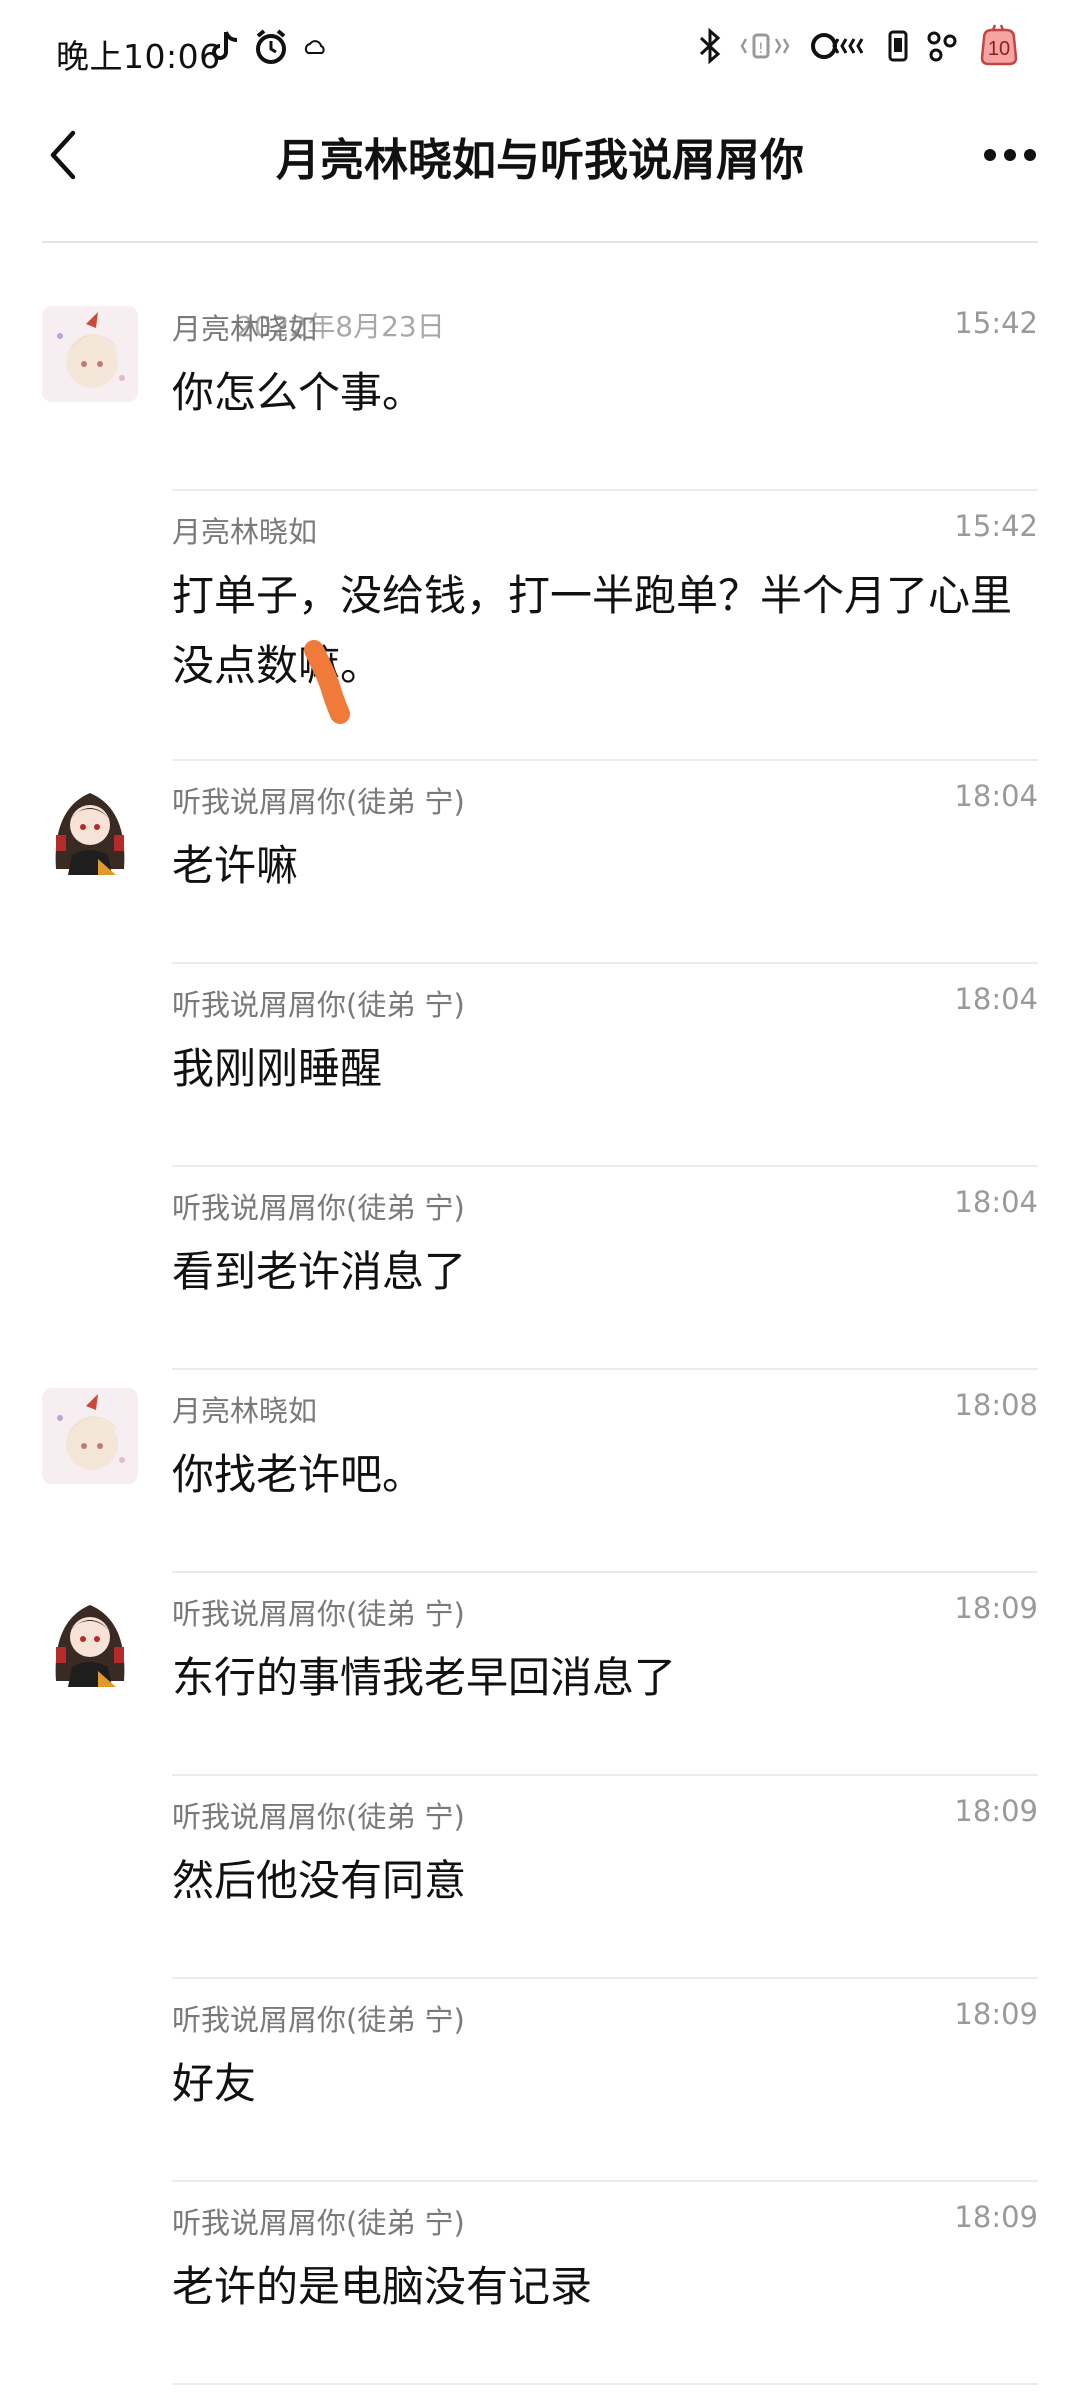  What do you see at coordinates (540, 1877) in the screenshot?
I see `message-item: 听我说屑屑你(徒弟 宁) 18:09 然后他没有同意` at bounding box center [540, 1877].